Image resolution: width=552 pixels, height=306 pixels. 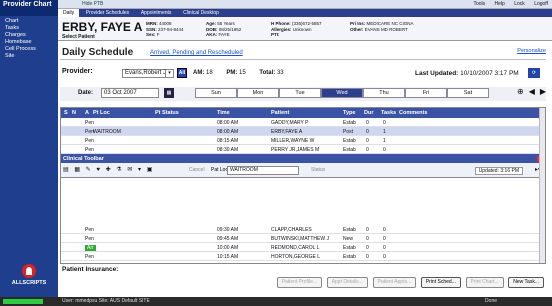 I want to click on tab-daily: Daily, so click(x=69, y=13).